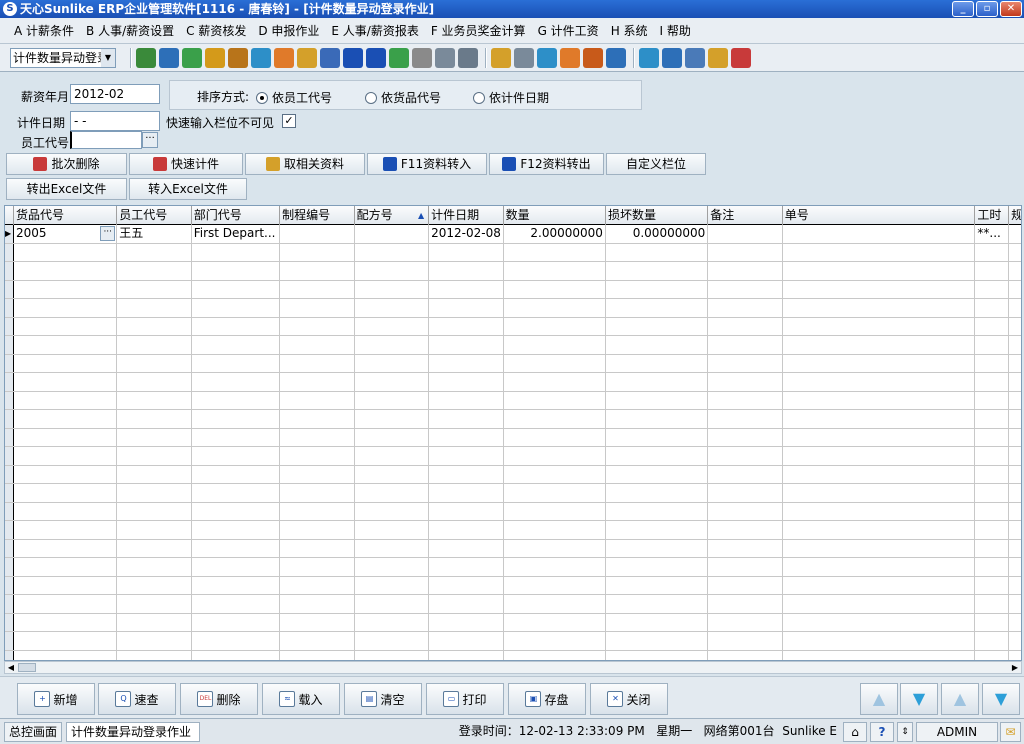 Image resolution: width=1024 pixels, height=744 pixels. I want to click on phone-icon, so click(192, 57).